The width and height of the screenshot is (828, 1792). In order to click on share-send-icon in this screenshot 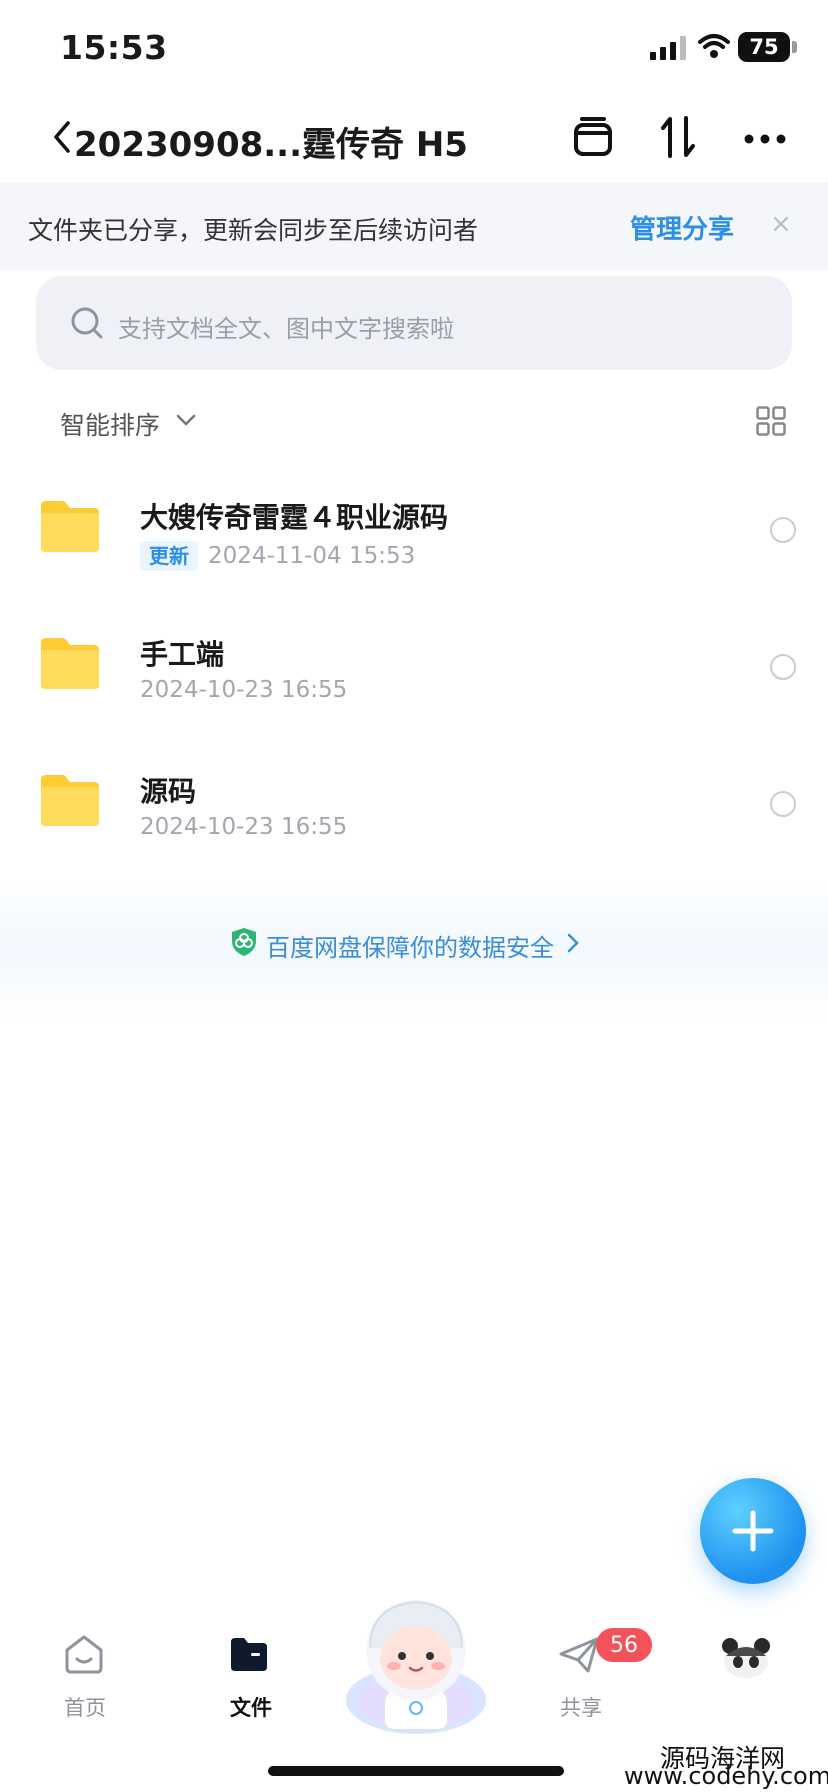, I will do `click(579, 1655)`.